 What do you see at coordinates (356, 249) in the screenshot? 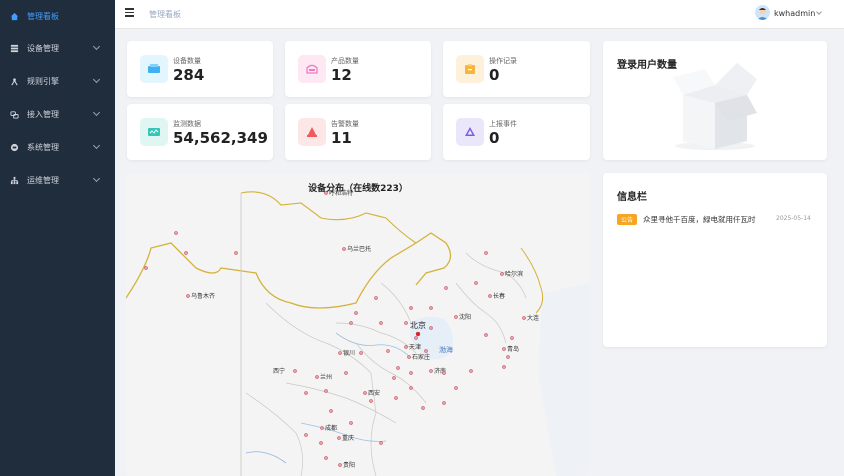
I see `map-city-marker: 乌兰巴托` at bounding box center [356, 249].